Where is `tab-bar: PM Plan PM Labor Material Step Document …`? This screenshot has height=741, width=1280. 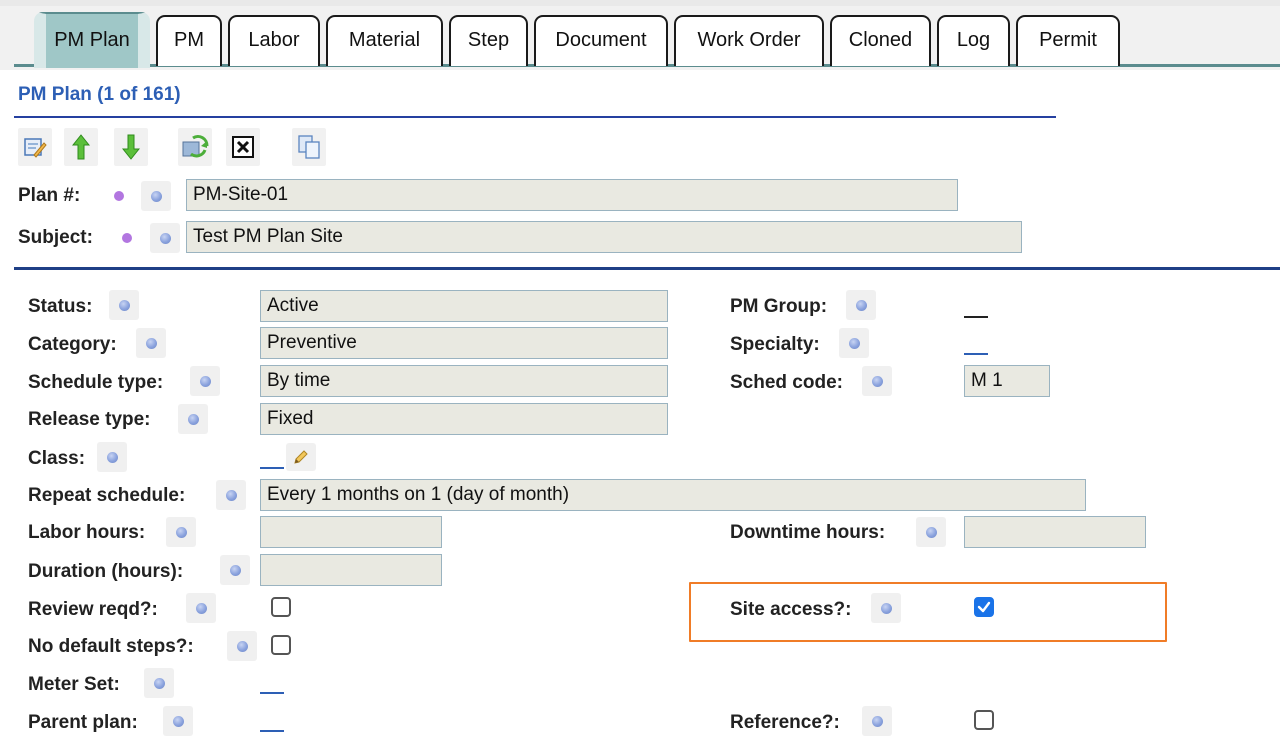
tab-bar: PM Plan PM Labor Material Step Document … is located at coordinates (640, 35).